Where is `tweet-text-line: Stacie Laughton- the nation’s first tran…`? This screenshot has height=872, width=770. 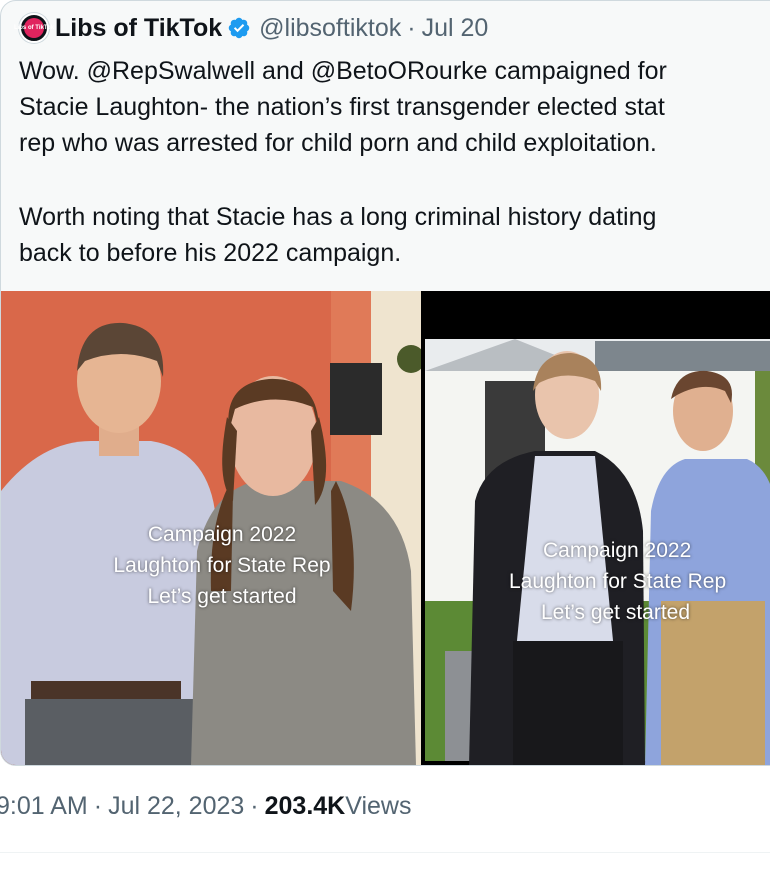
tweet-text-line: Stacie Laughton- the nation’s first tran… is located at coordinates (342, 107).